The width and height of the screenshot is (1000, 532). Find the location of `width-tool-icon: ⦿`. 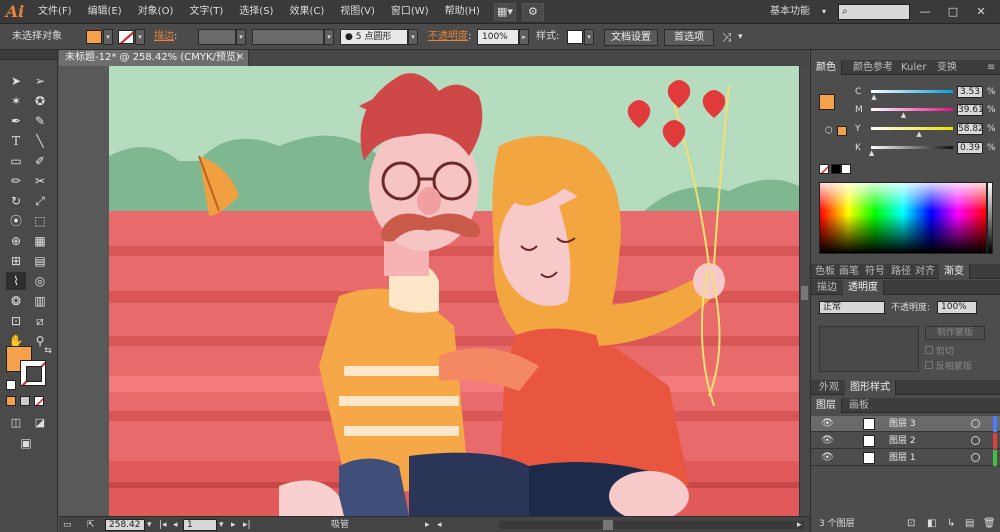

width-tool-icon: ⦿ is located at coordinates (16, 221).